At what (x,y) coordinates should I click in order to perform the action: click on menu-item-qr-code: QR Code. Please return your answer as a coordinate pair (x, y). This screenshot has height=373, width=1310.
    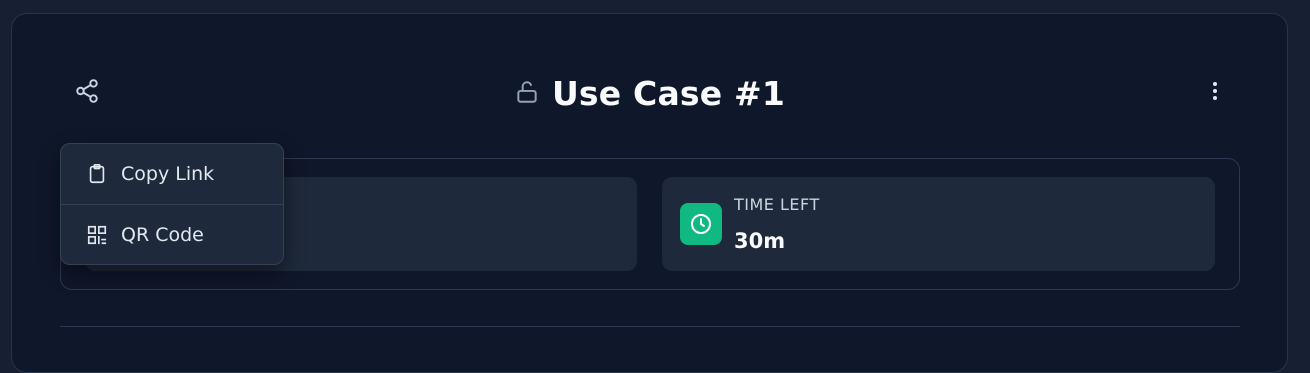
    Looking at the image, I should click on (172, 234).